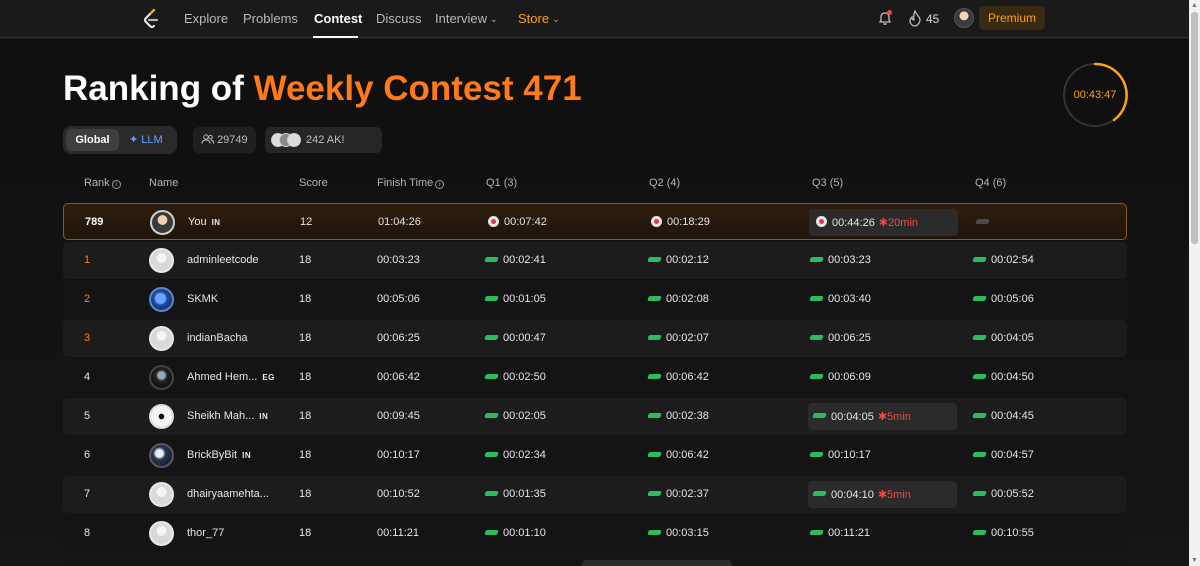  Describe the element at coordinates (1012, 494) in the screenshot. I see `q4-time: 00:05:52` at that location.